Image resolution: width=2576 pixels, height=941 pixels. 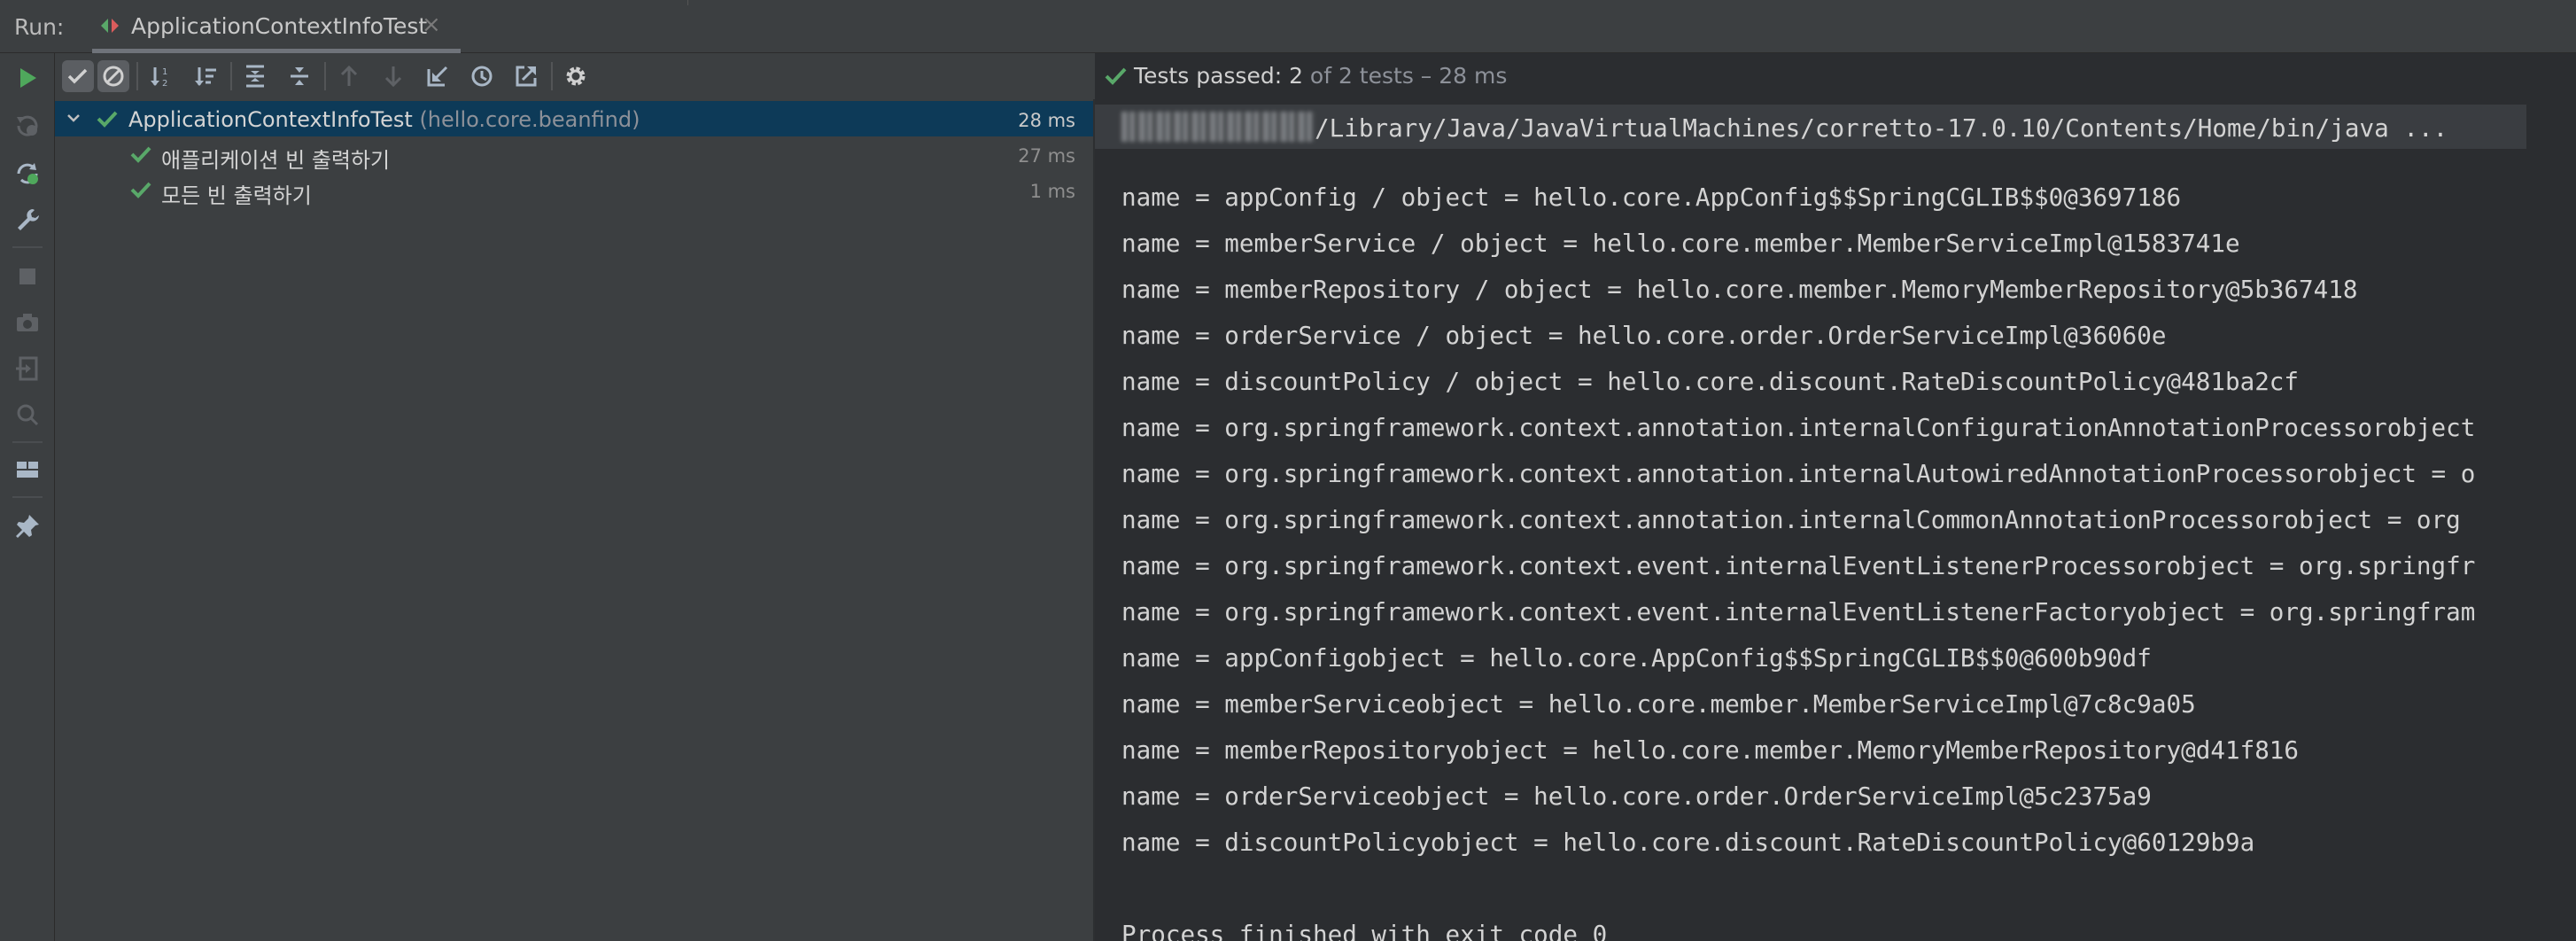 What do you see at coordinates (27, 526) in the screenshot?
I see `pin-icon` at bounding box center [27, 526].